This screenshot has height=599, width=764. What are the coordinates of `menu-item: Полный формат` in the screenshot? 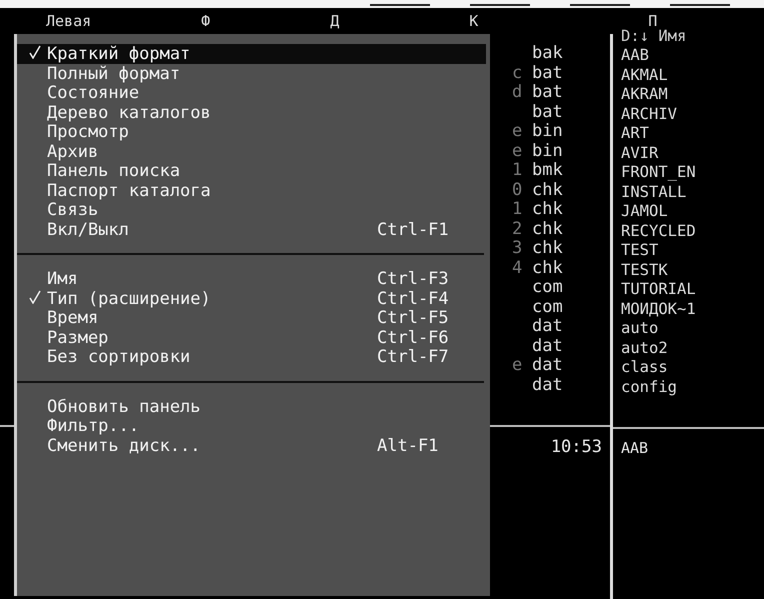 It's located at (251, 73).